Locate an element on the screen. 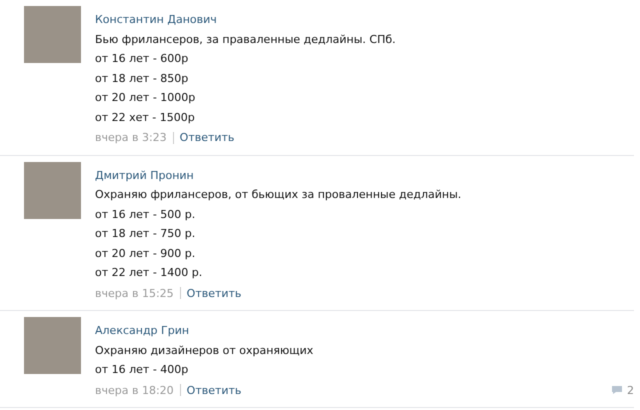 This screenshot has height=410, width=640. comment-icon is located at coordinates (617, 390).